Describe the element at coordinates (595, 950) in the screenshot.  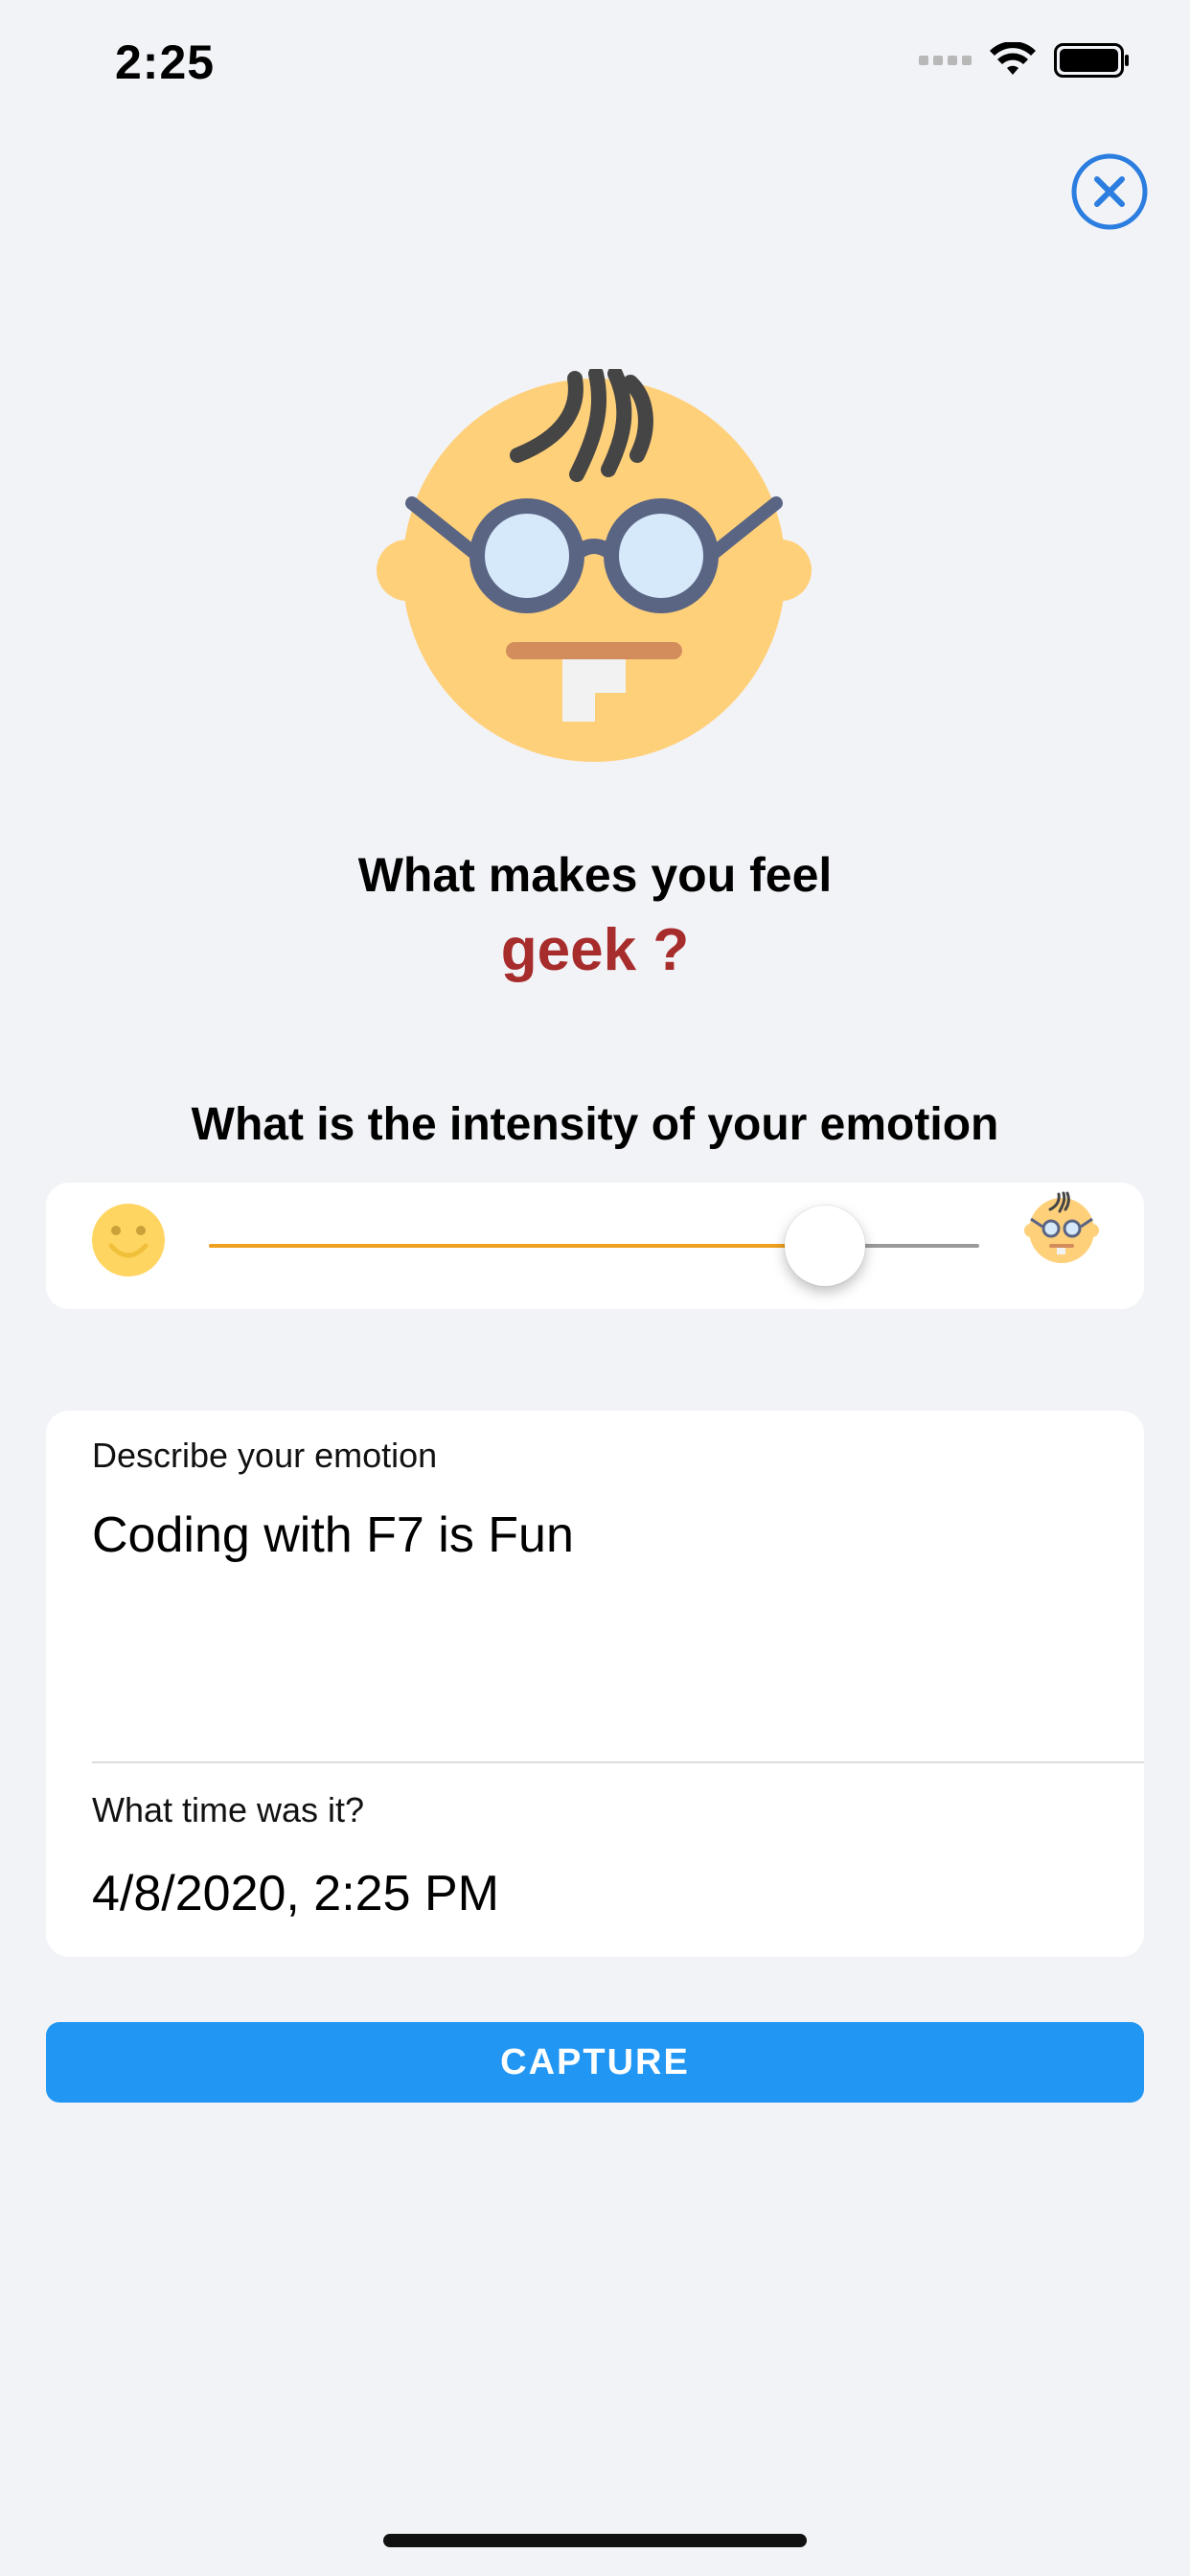
I see `prompt-emotion: geek ?` at that location.